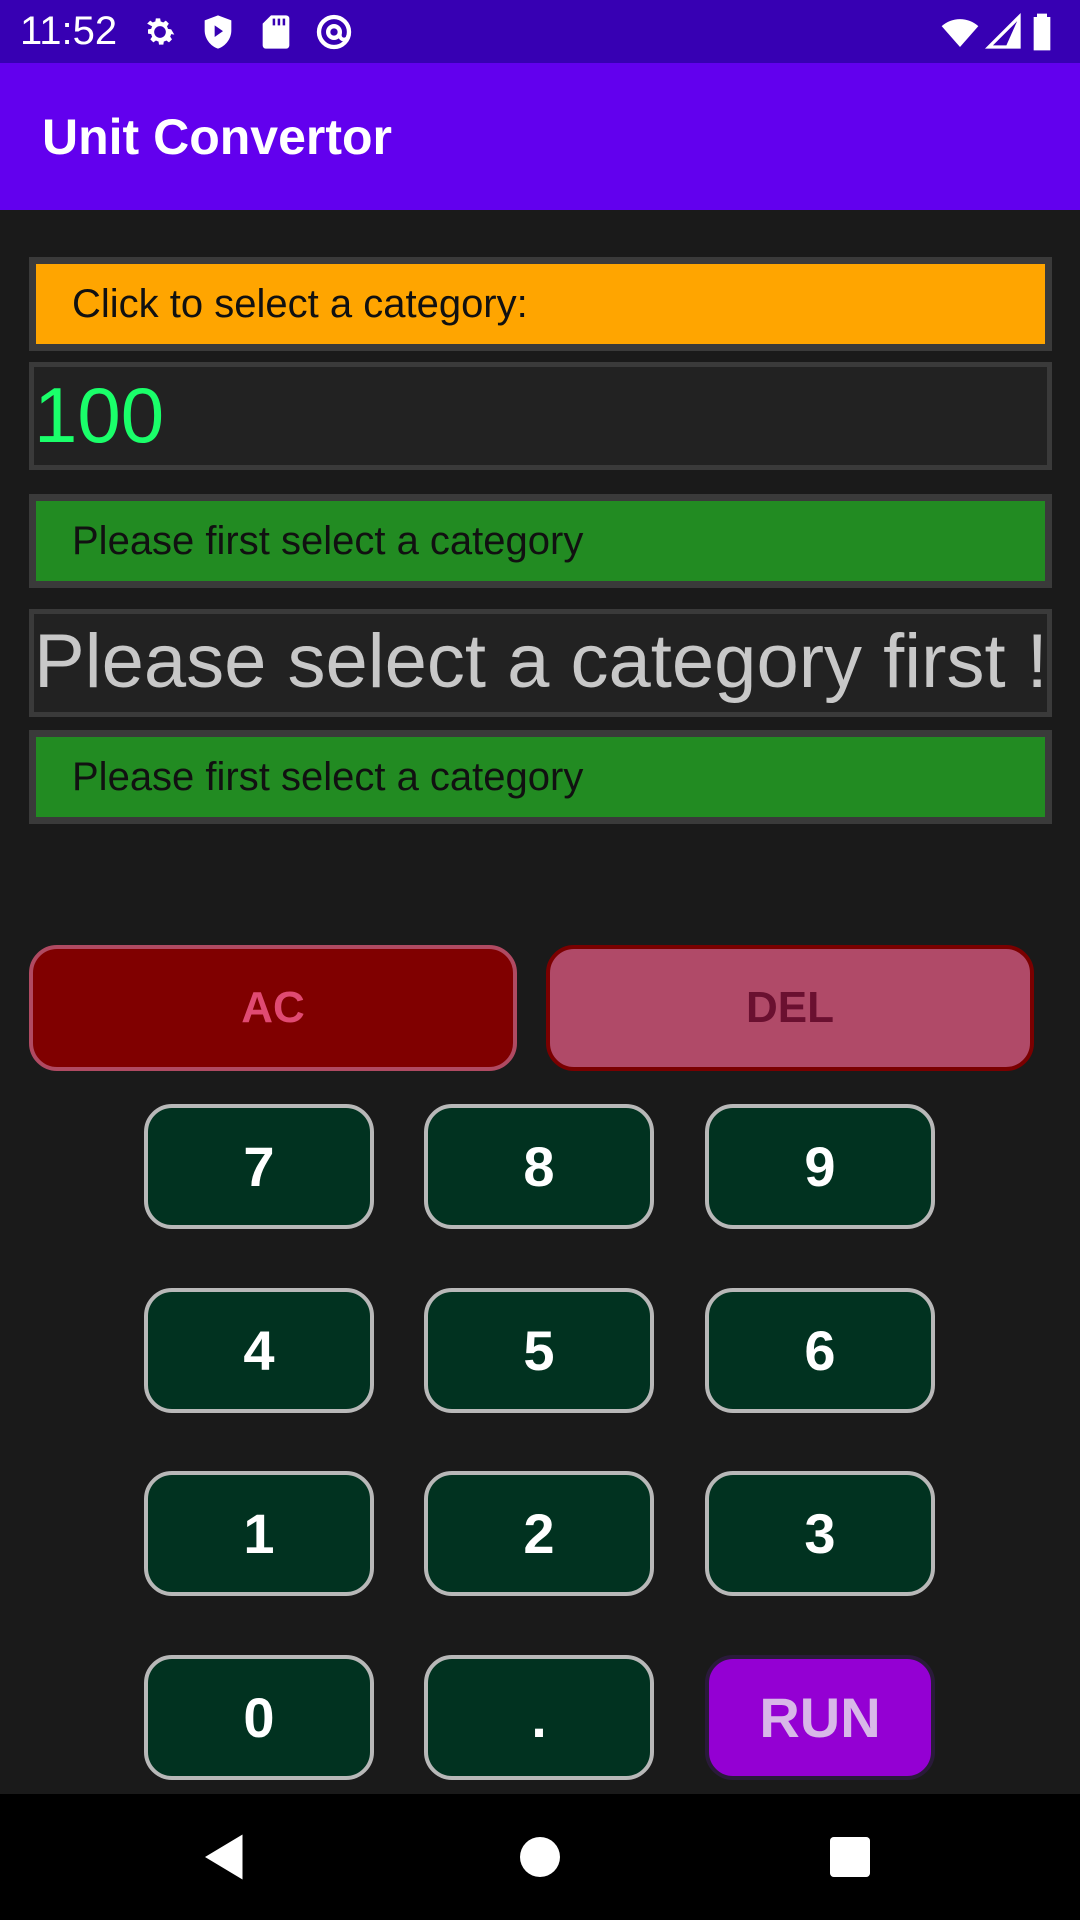 This screenshot has width=1080, height=1920. What do you see at coordinates (273, 1008) in the screenshot?
I see `ac-button: AC` at bounding box center [273, 1008].